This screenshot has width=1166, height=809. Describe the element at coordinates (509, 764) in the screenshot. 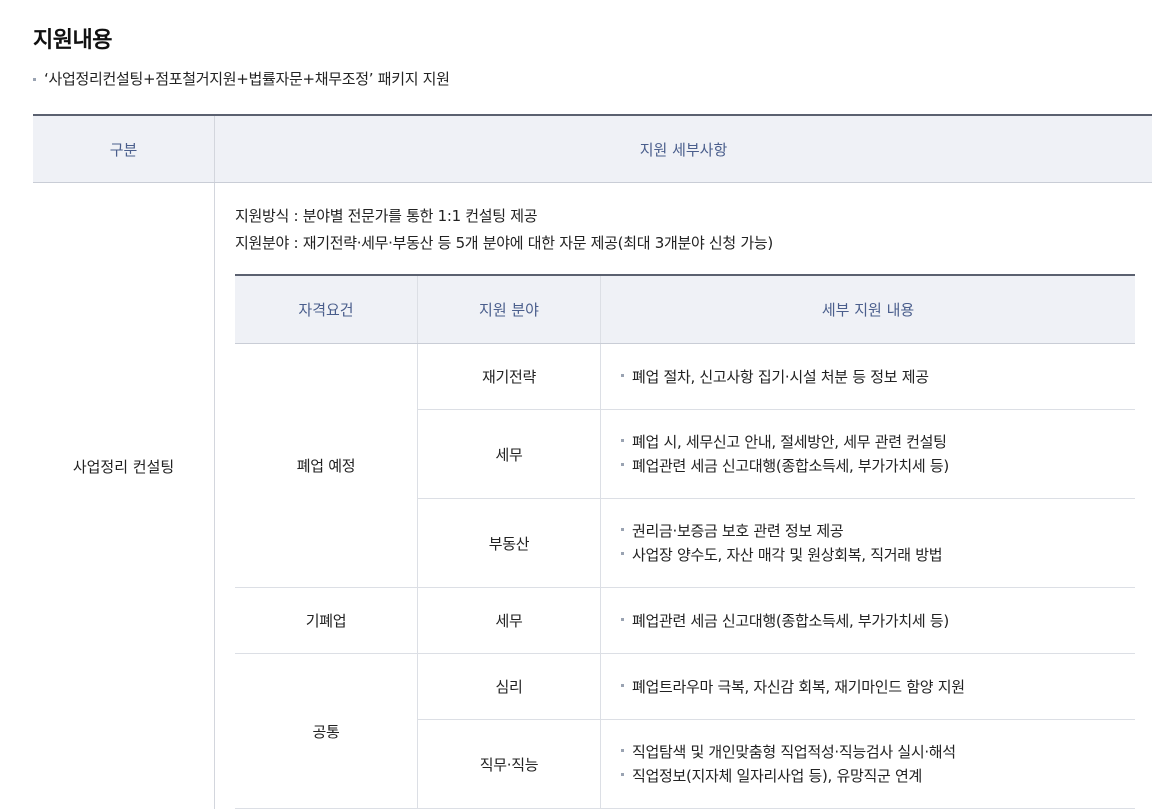

I see `field-cell: 직무·직능` at that location.